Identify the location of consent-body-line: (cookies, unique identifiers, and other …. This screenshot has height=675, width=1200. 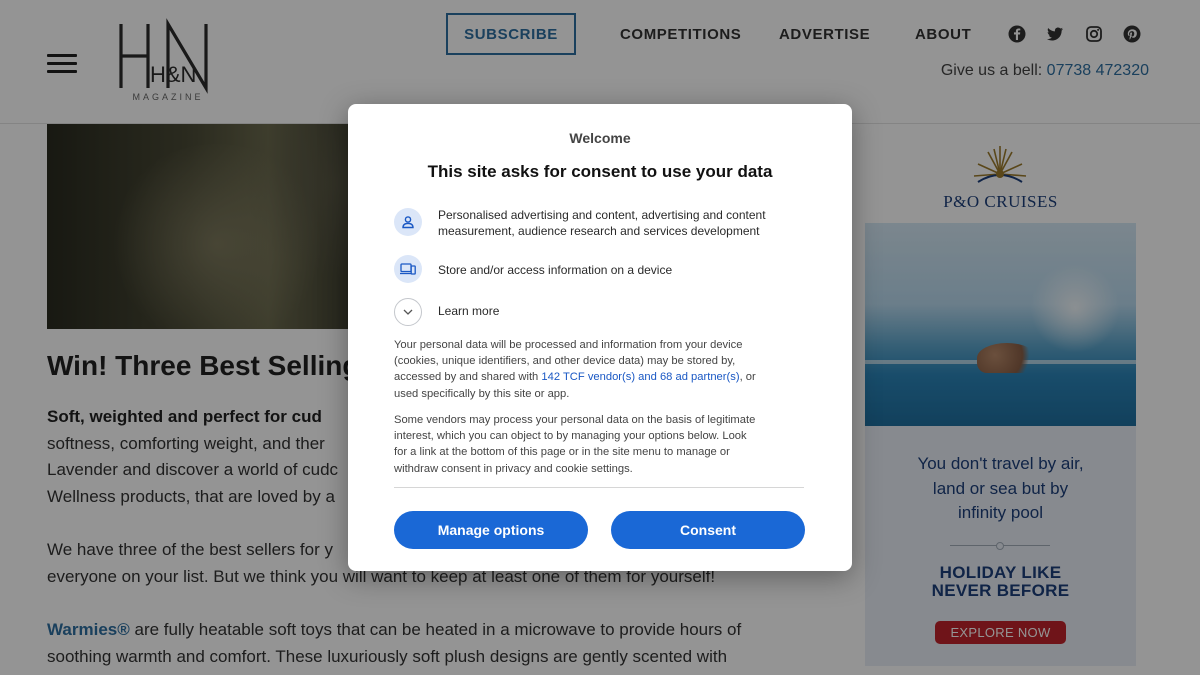
(565, 361).